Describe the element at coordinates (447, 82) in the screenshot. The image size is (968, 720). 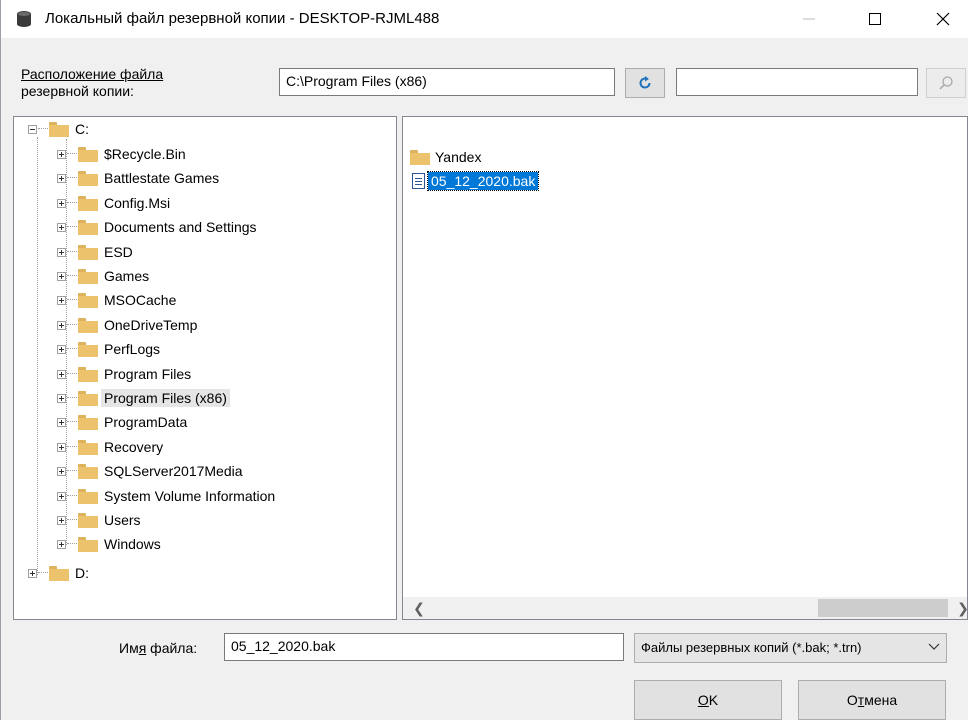
I see `location-path-input: C:\Program Files (x86)` at that location.